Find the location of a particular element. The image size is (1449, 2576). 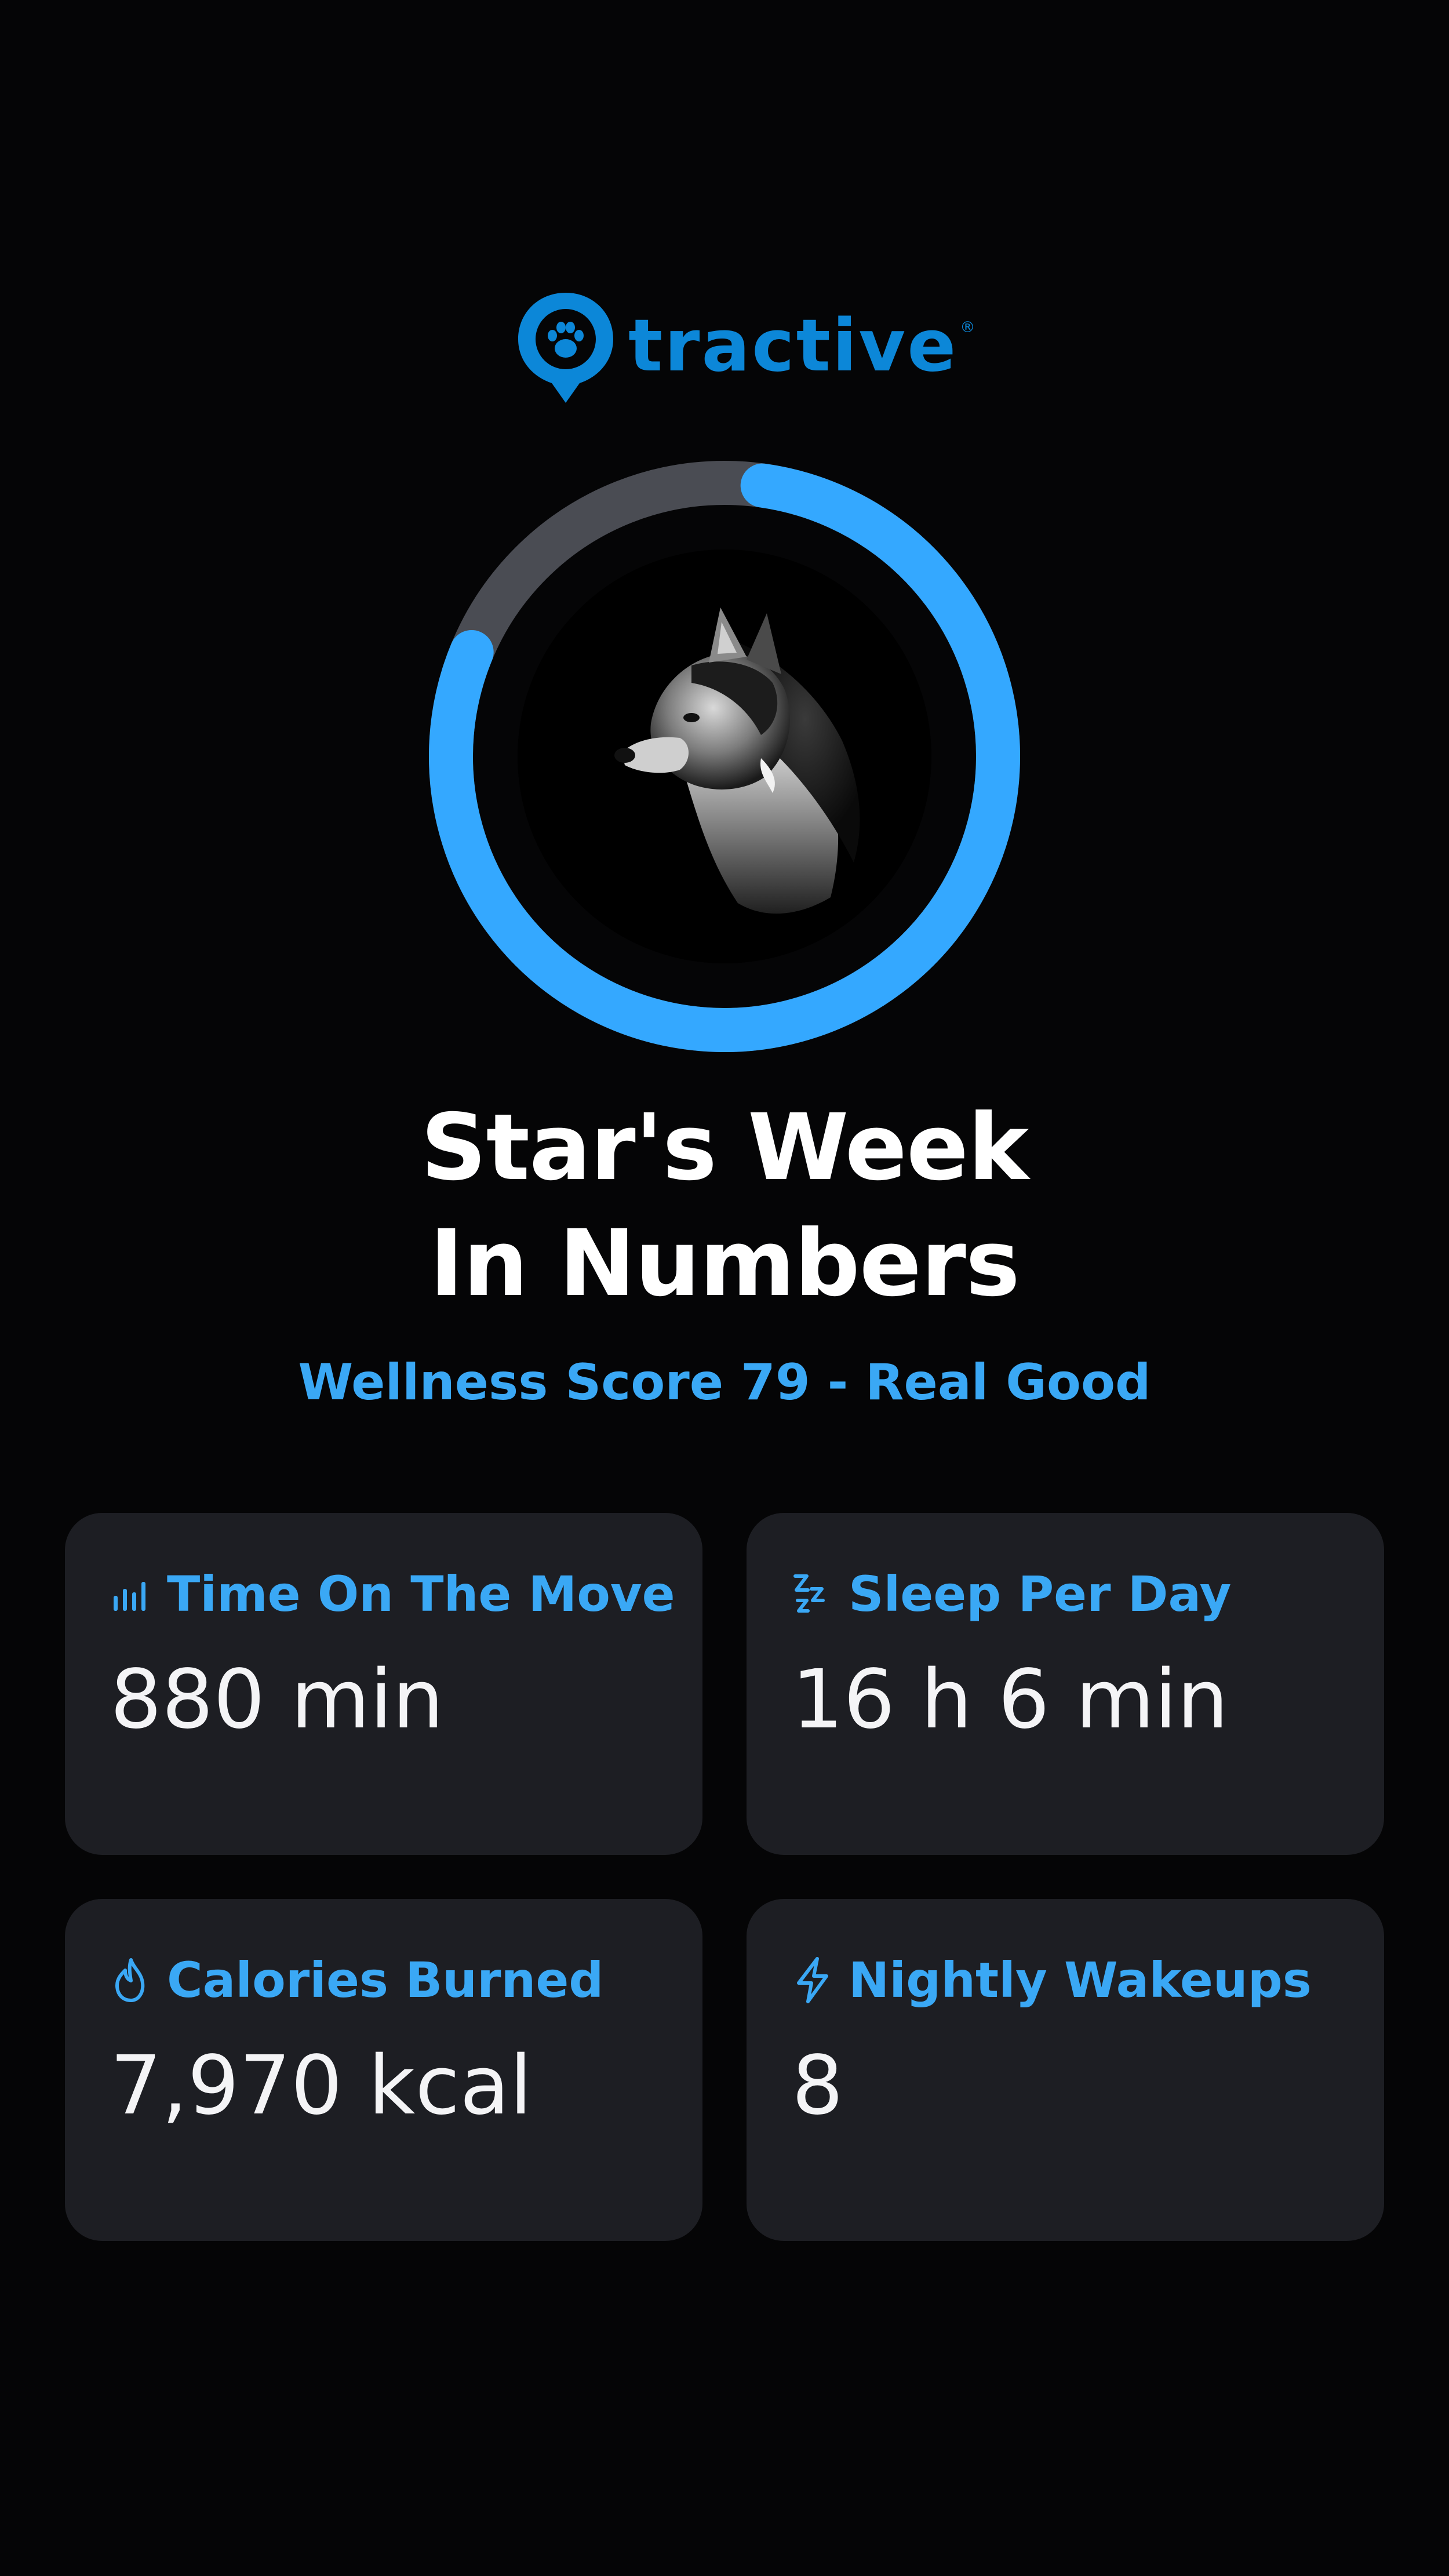

stat-label: Nightly Wakeups is located at coordinates (1080, 1980).